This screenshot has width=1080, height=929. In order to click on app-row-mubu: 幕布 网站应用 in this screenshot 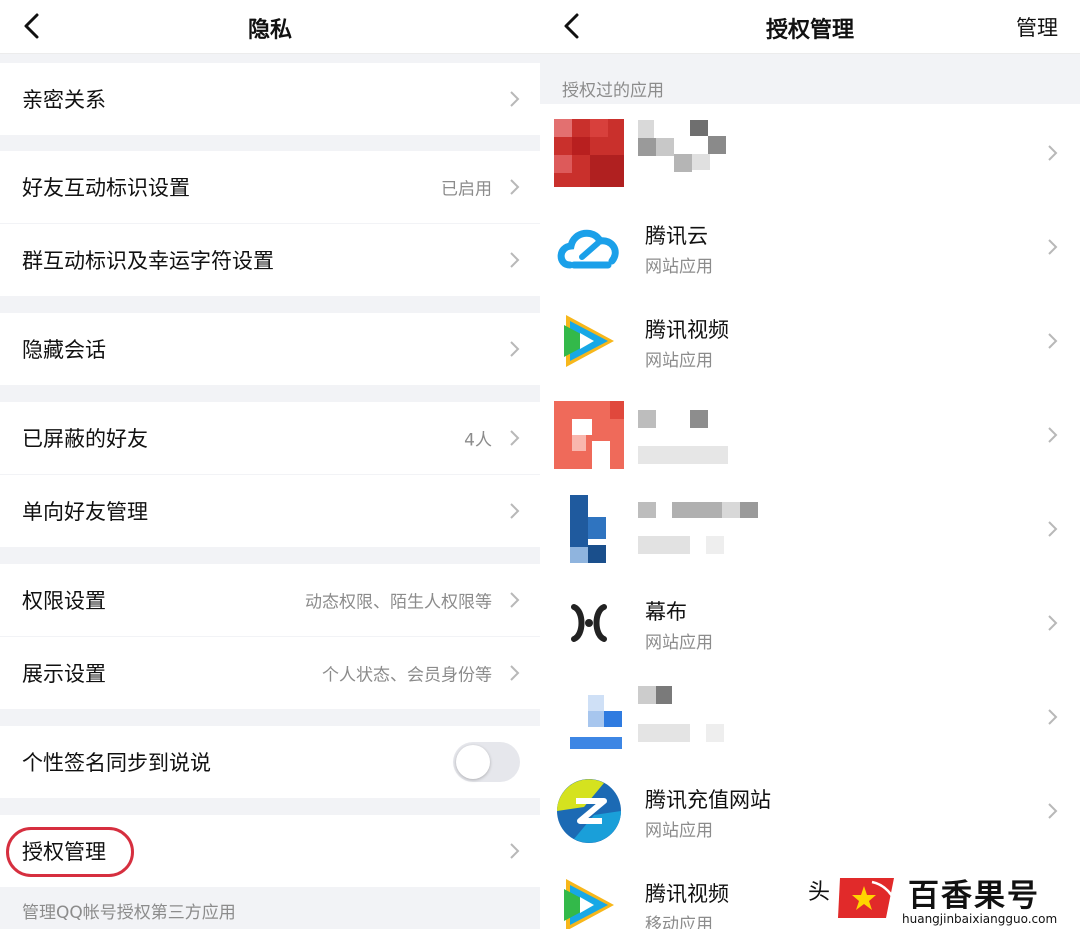, I will do `click(810, 623)`.